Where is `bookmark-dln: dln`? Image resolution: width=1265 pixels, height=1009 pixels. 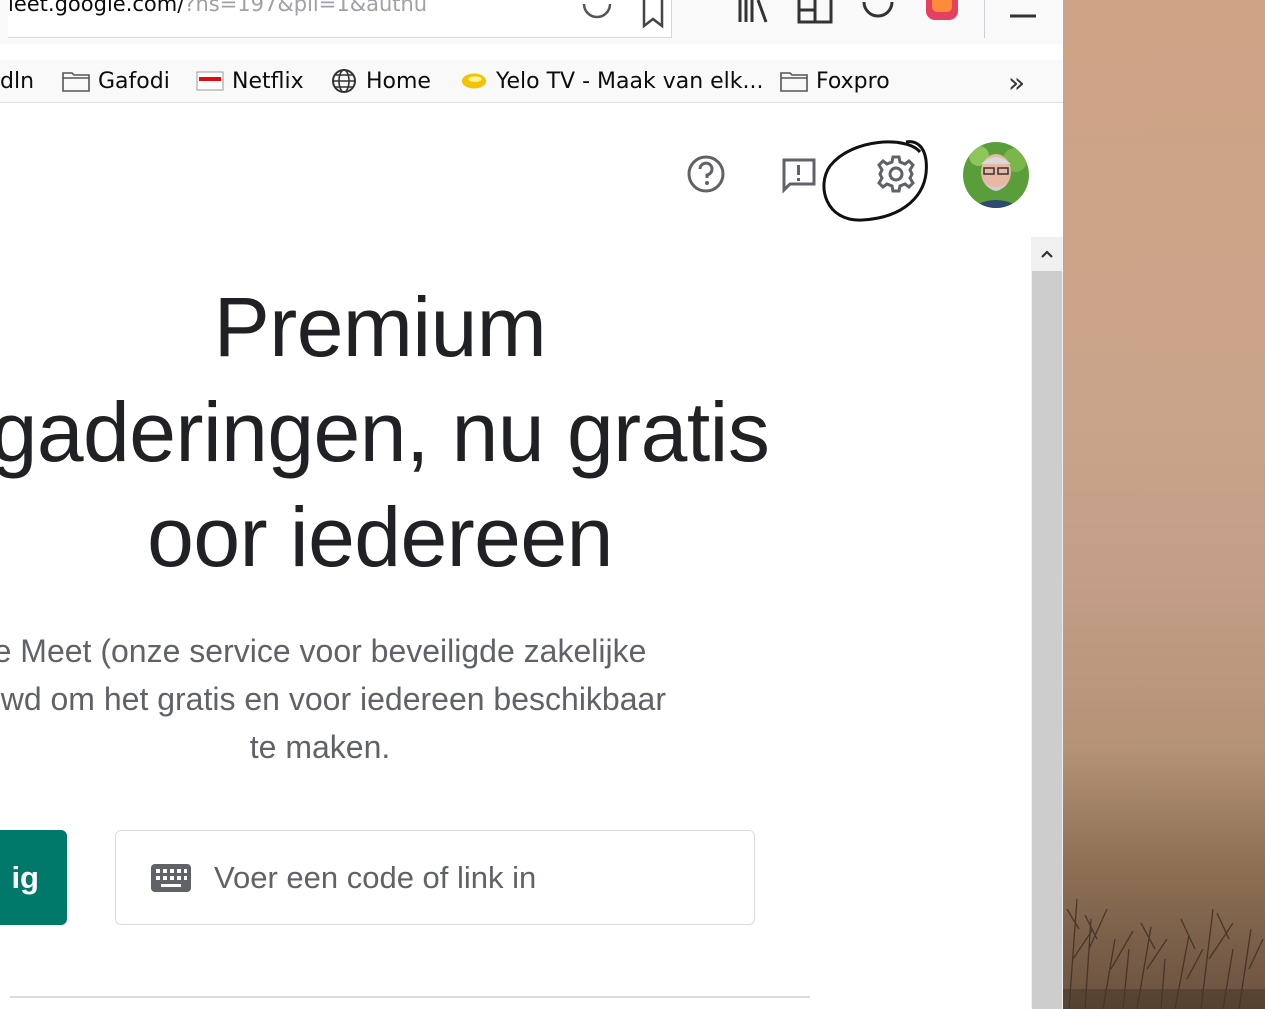 bookmark-dln: dln is located at coordinates (17, 81).